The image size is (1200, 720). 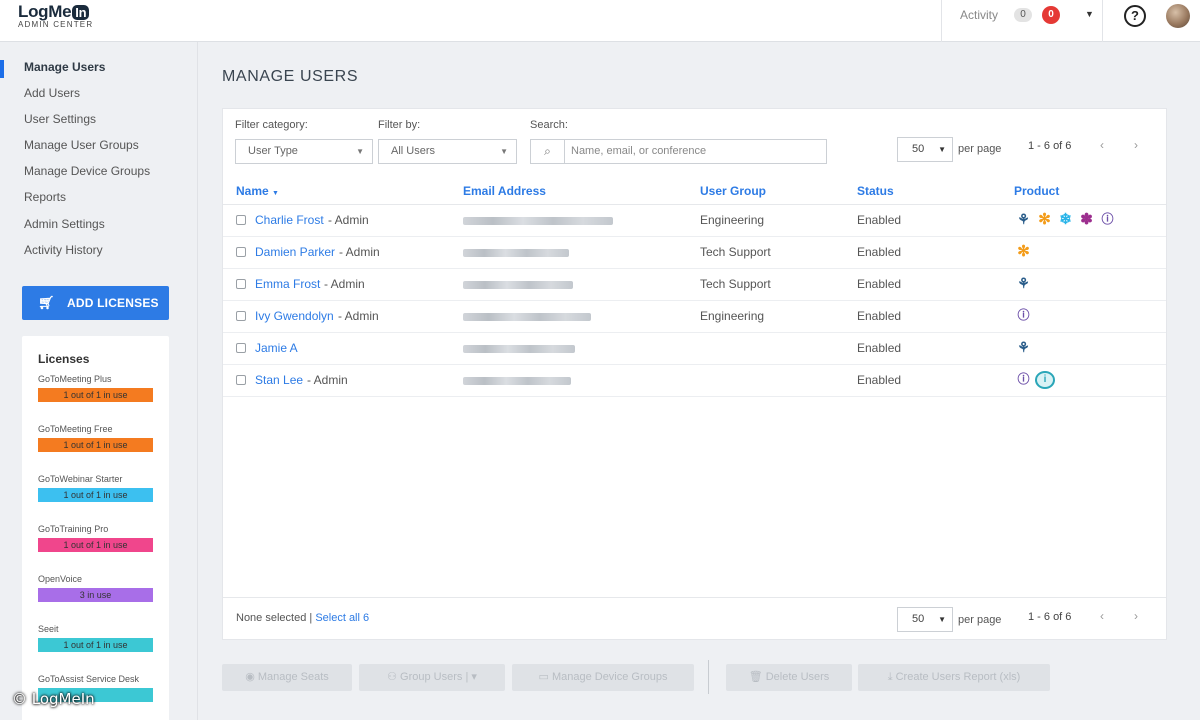 What do you see at coordinates (1036, 191) in the screenshot?
I see `column-header-product: Product` at bounding box center [1036, 191].